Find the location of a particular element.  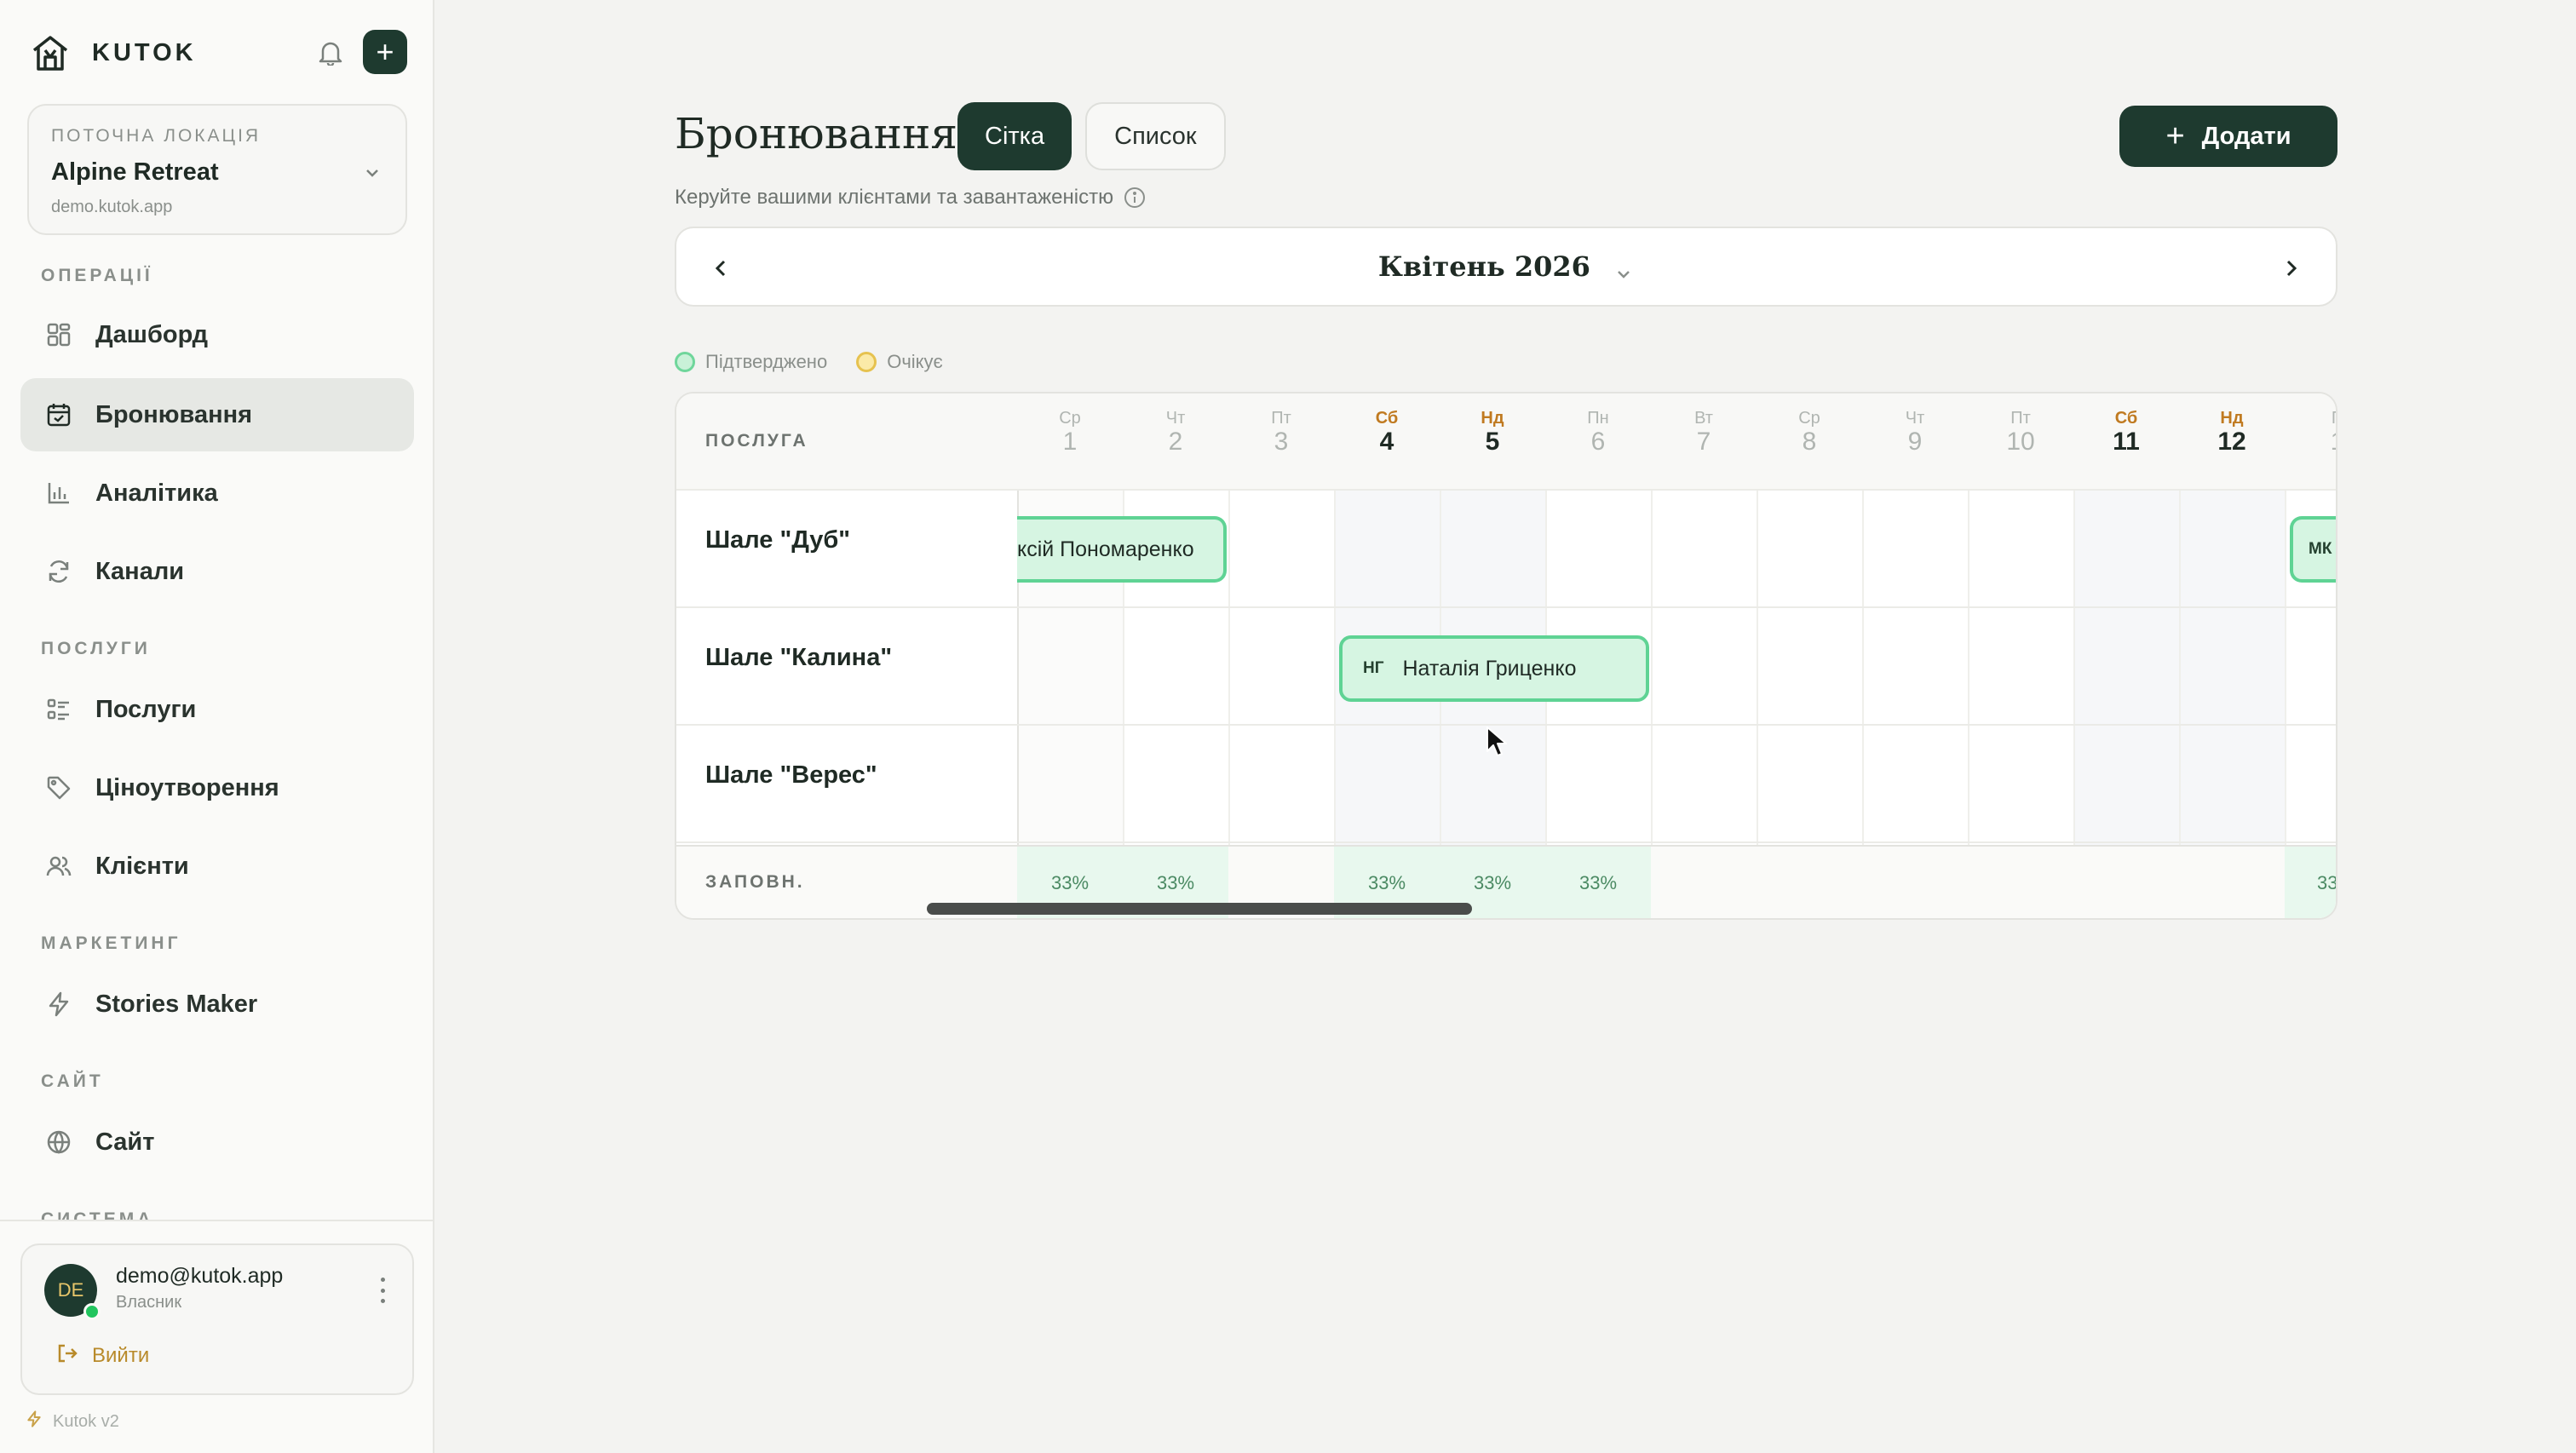

nav-bookings: Бронювання is located at coordinates (217, 414).